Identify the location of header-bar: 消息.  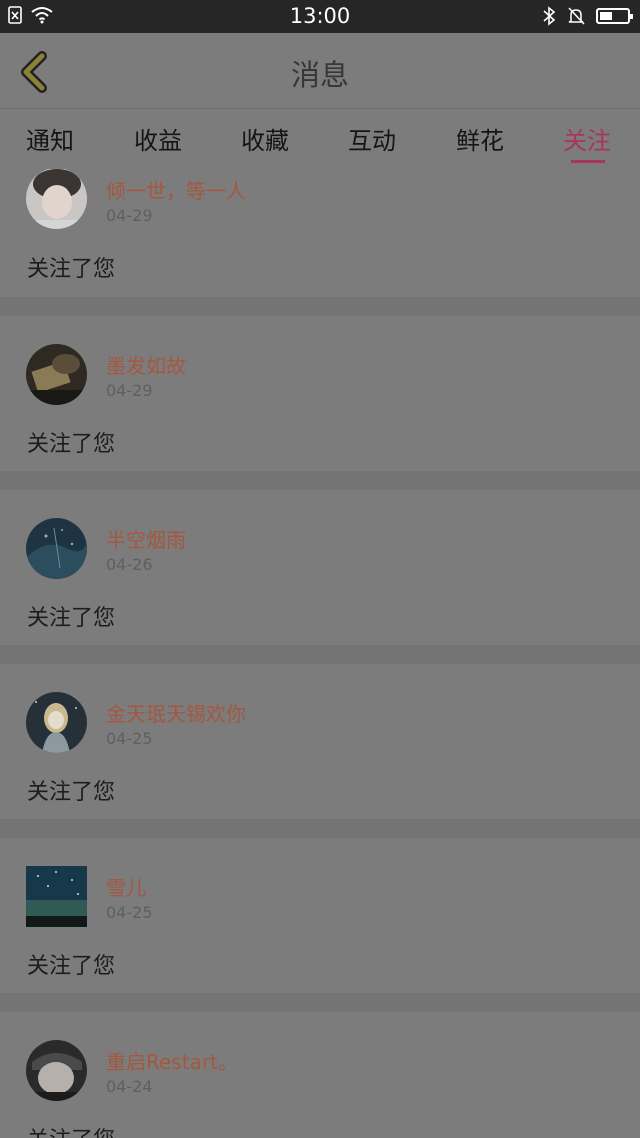
(320, 71).